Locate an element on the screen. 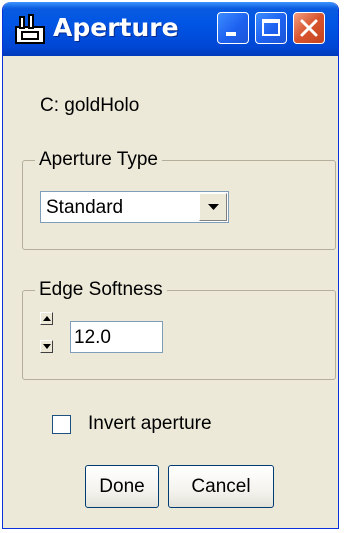 This screenshot has width=345, height=533. arrow-up-icon is located at coordinates (47, 318).